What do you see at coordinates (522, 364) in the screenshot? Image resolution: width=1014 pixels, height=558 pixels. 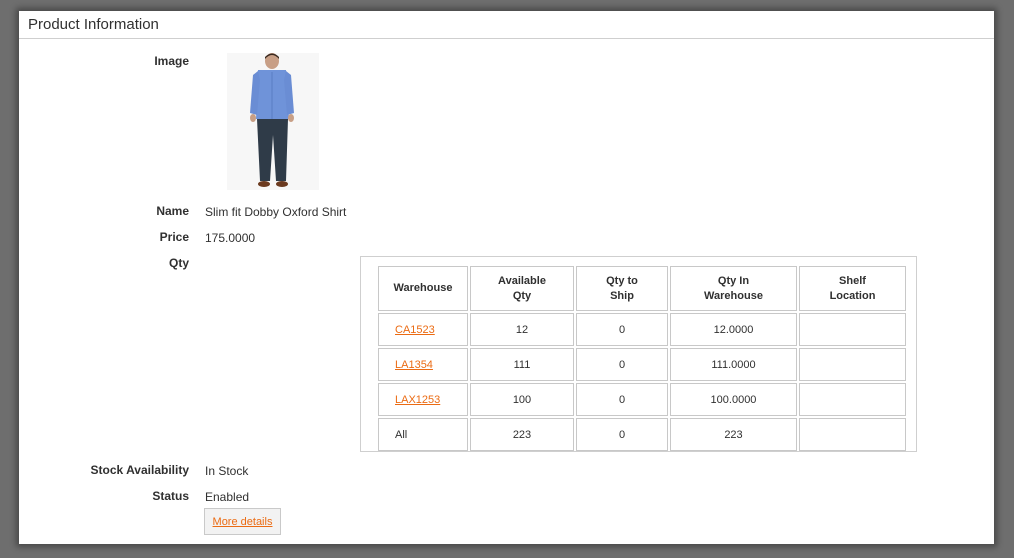 I see `available-qty-cell: 111` at bounding box center [522, 364].